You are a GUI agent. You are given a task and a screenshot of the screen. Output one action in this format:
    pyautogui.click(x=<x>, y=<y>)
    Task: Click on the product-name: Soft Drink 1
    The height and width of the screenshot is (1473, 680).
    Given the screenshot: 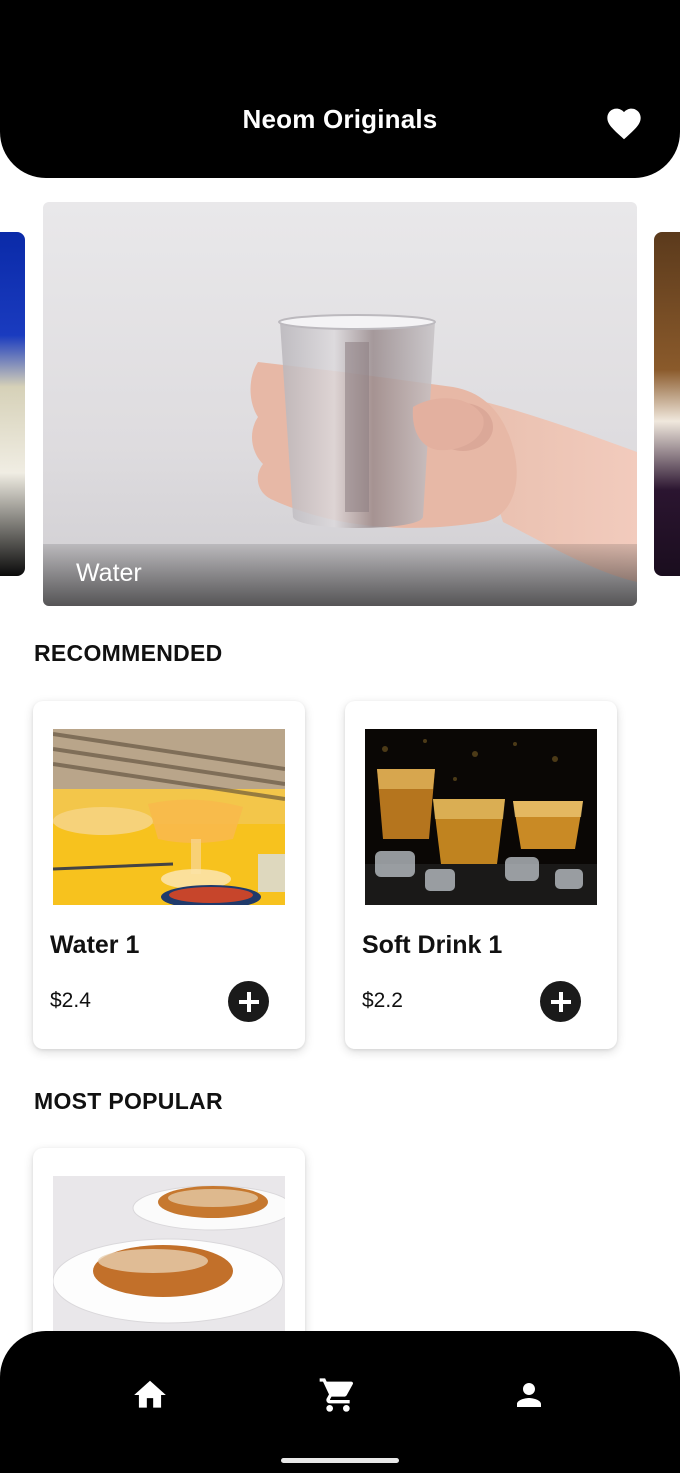 What is the action you would take?
    pyautogui.click(x=432, y=945)
    